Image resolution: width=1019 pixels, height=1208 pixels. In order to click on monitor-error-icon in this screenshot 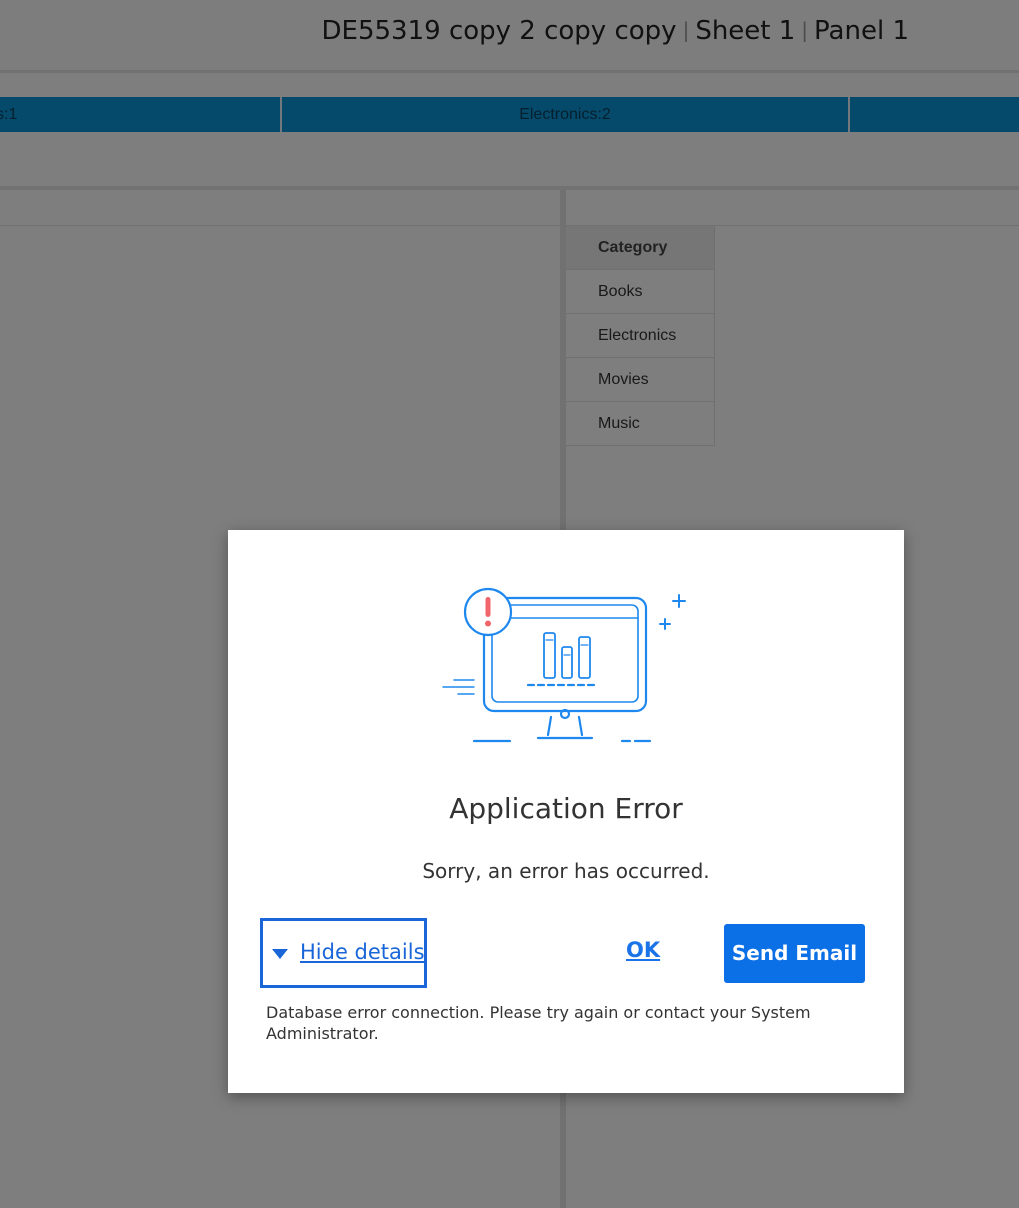, I will do `click(564, 665)`.